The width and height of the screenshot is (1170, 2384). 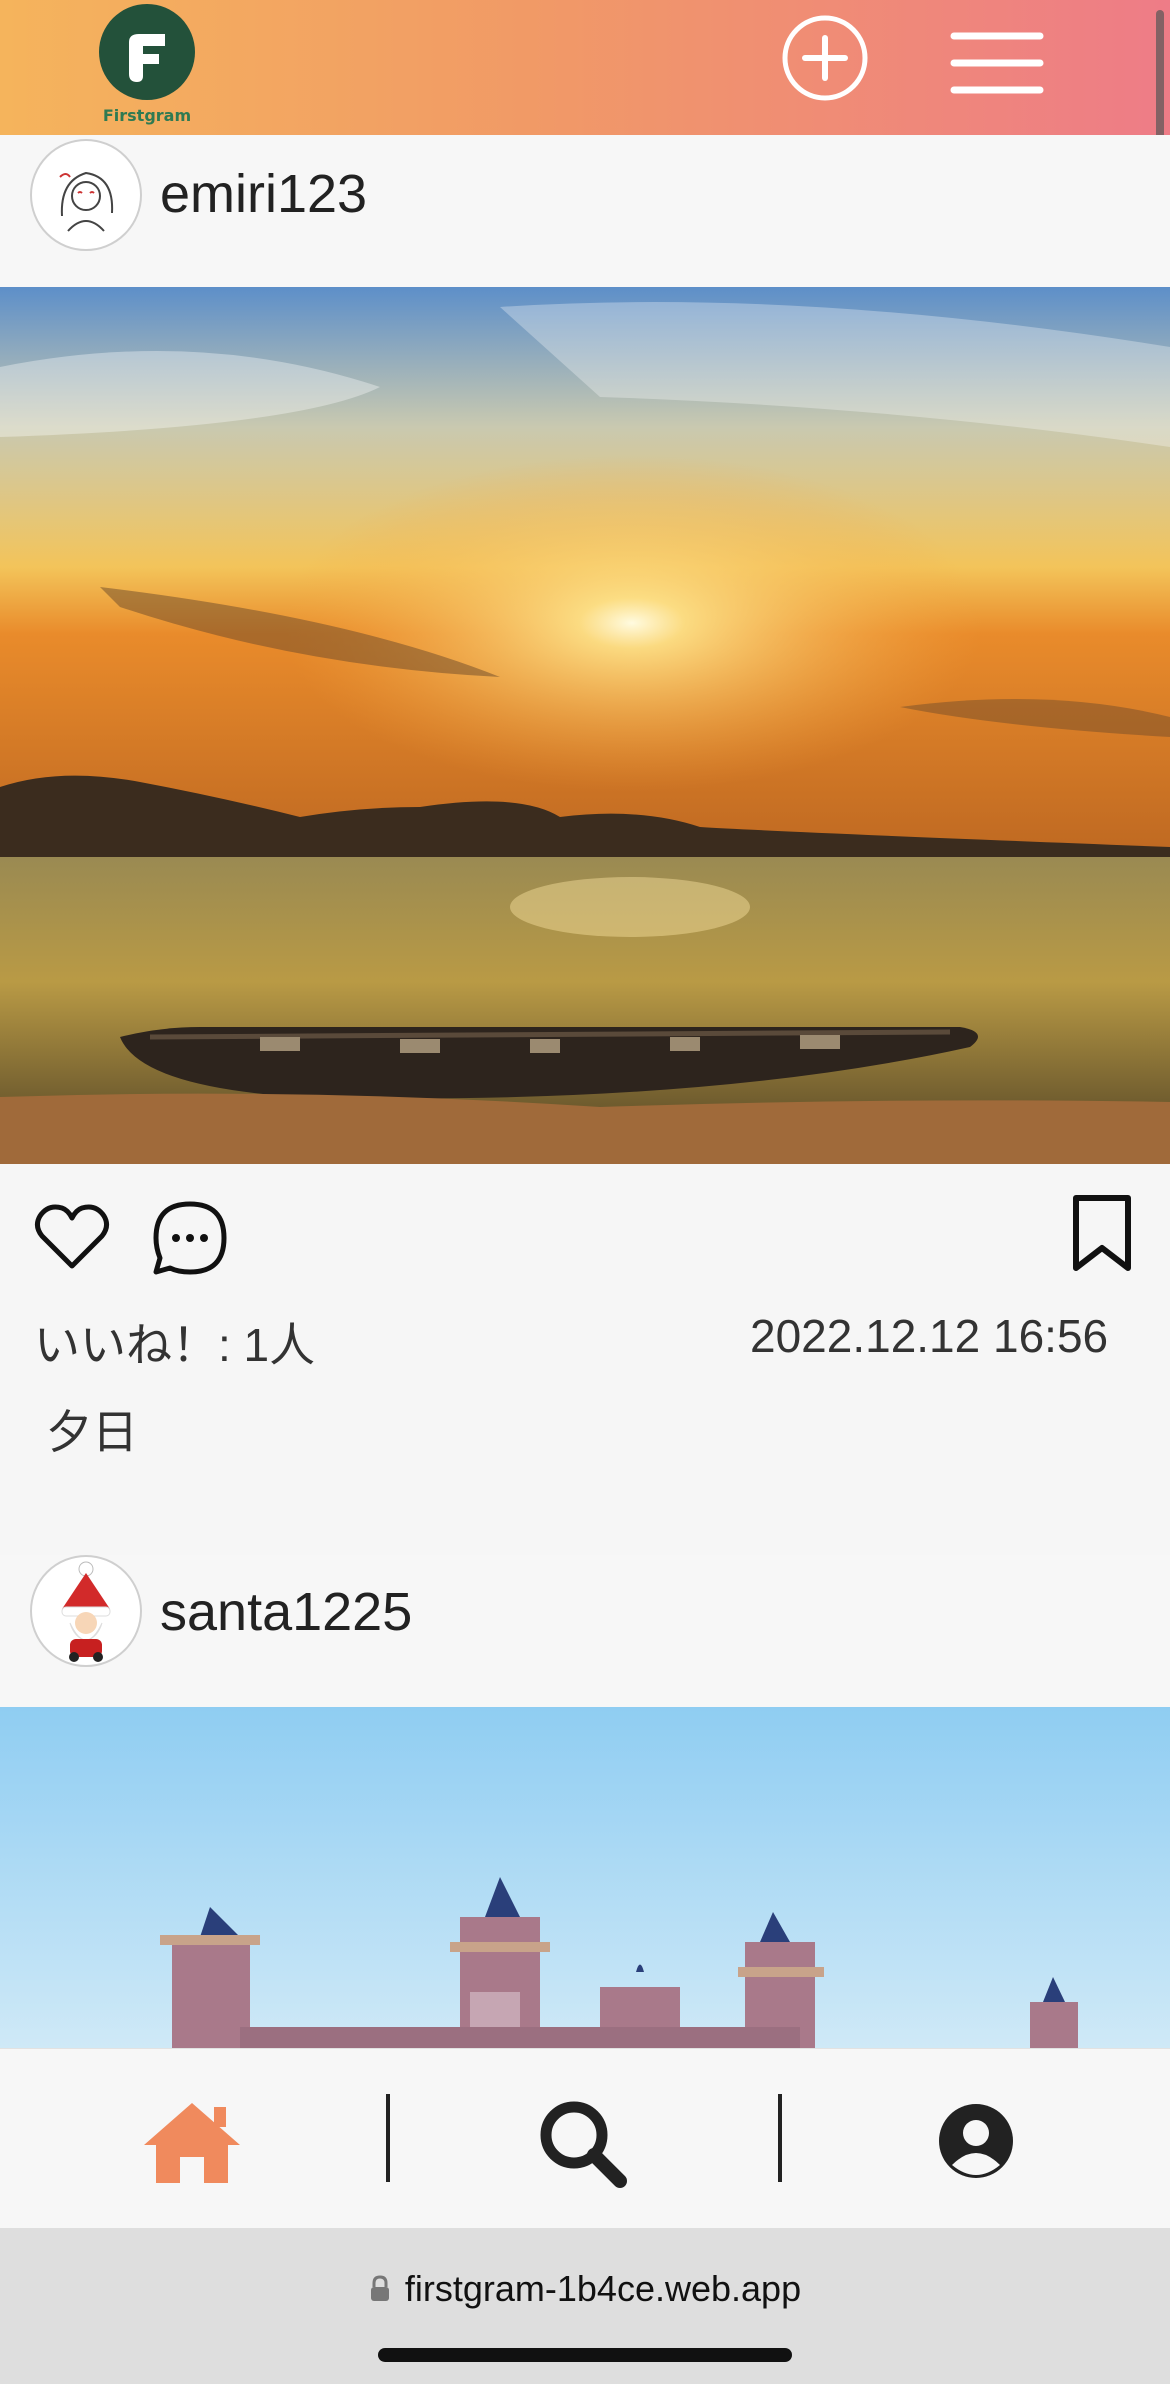 I want to click on santa-avatar-illustration, so click(x=86, y=1611).